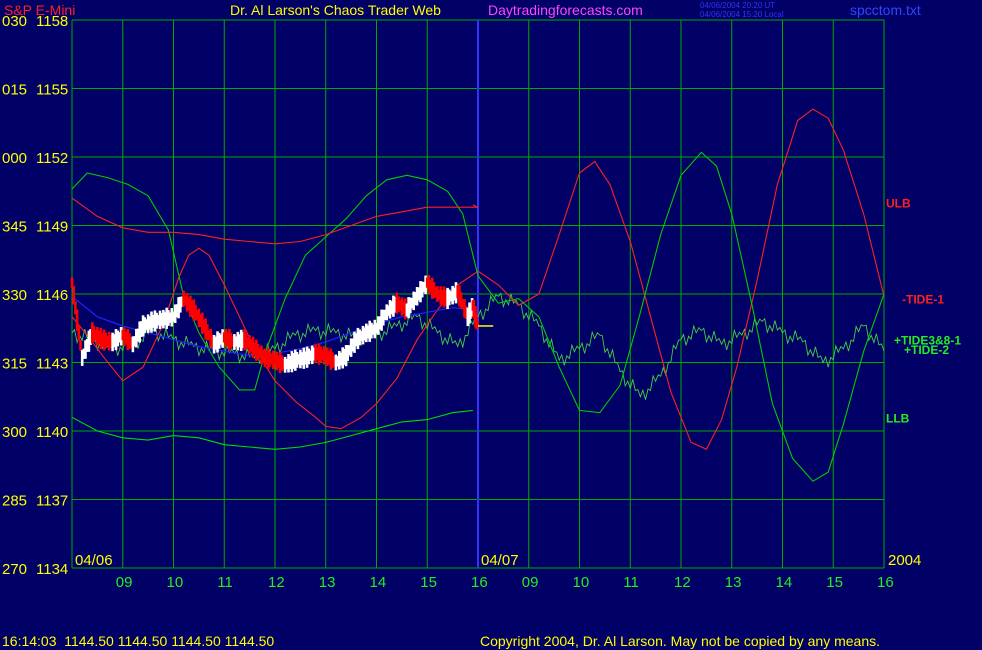  What do you see at coordinates (52, 364) in the screenshot?
I see `y-price-label: 1143` at bounding box center [52, 364].